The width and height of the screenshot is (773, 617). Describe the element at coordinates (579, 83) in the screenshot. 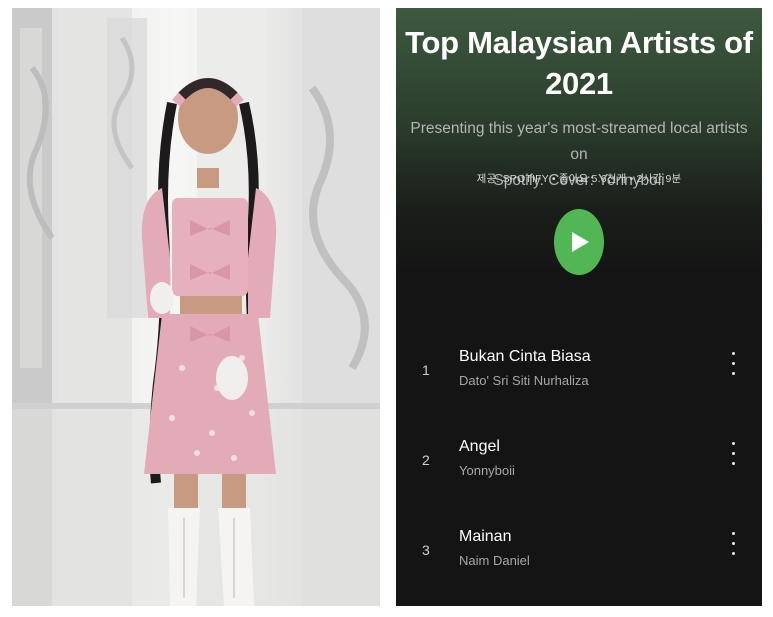

I see `playlist-title-line-2: 2021` at that location.